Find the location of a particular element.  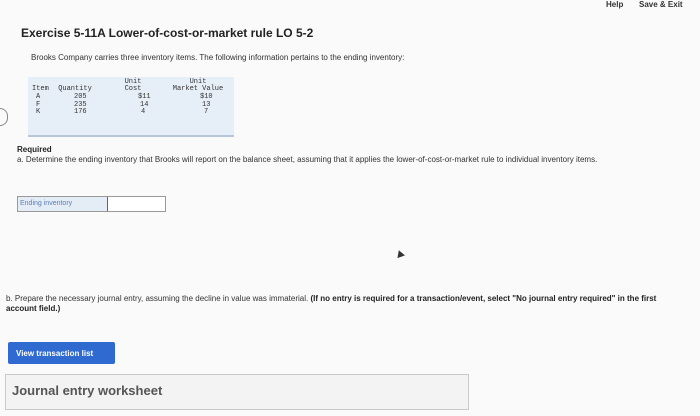

journal-entry-worksheet-panel: Journal entry worksheet is located at coordinates (237, 392).